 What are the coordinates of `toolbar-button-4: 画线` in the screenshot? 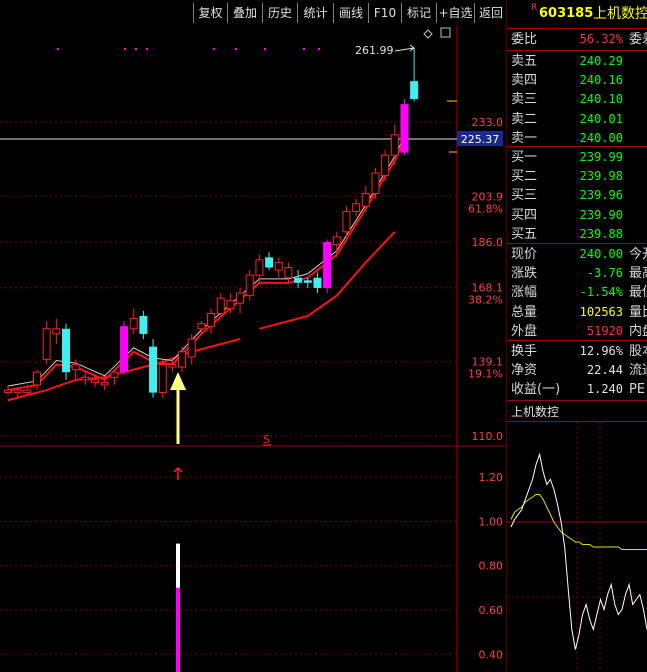 It's located at (350, 13).